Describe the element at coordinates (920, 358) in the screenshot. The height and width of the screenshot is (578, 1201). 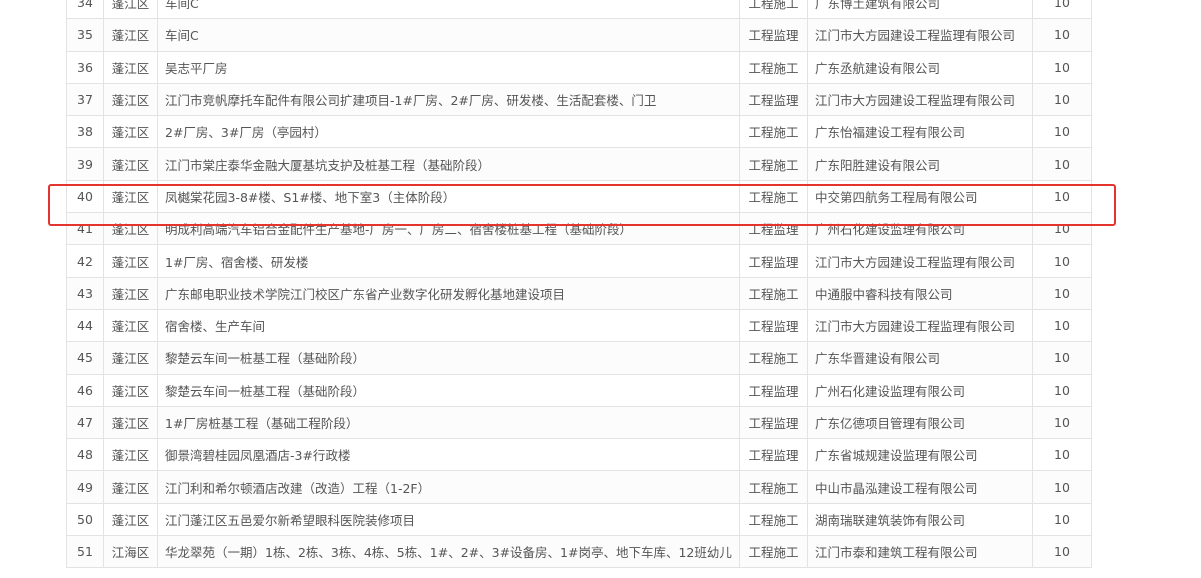
I see `company-cell: 广东华晋建设有限公司` at that location.